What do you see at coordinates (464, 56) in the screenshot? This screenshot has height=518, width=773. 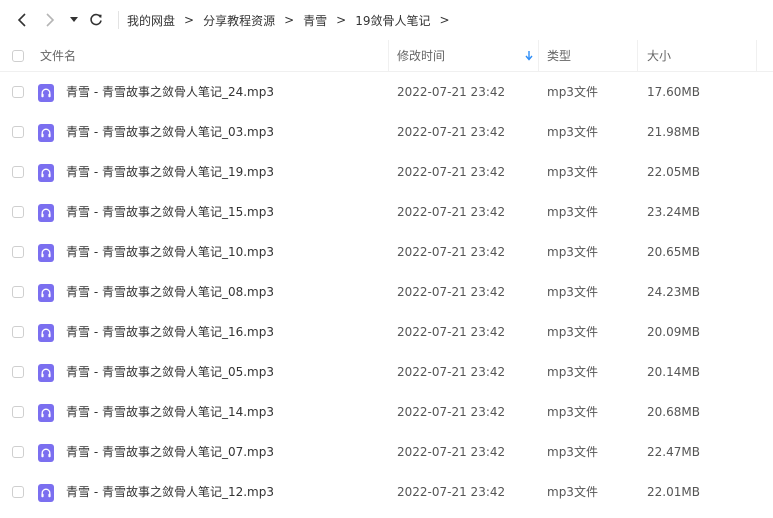 I see `column-header-modified: 修改时间` at bounding box center [464, 56].